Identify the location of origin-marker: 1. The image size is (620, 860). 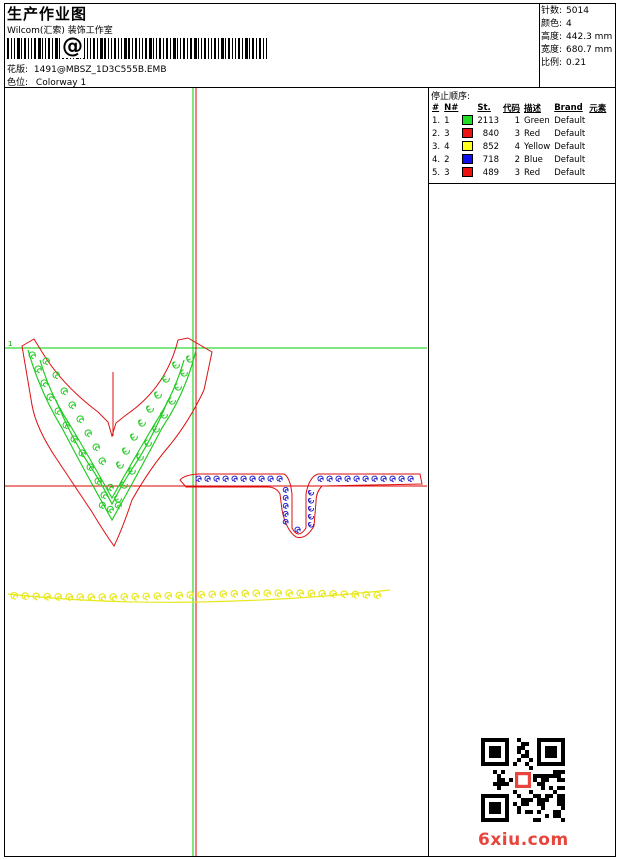
(10, 344).